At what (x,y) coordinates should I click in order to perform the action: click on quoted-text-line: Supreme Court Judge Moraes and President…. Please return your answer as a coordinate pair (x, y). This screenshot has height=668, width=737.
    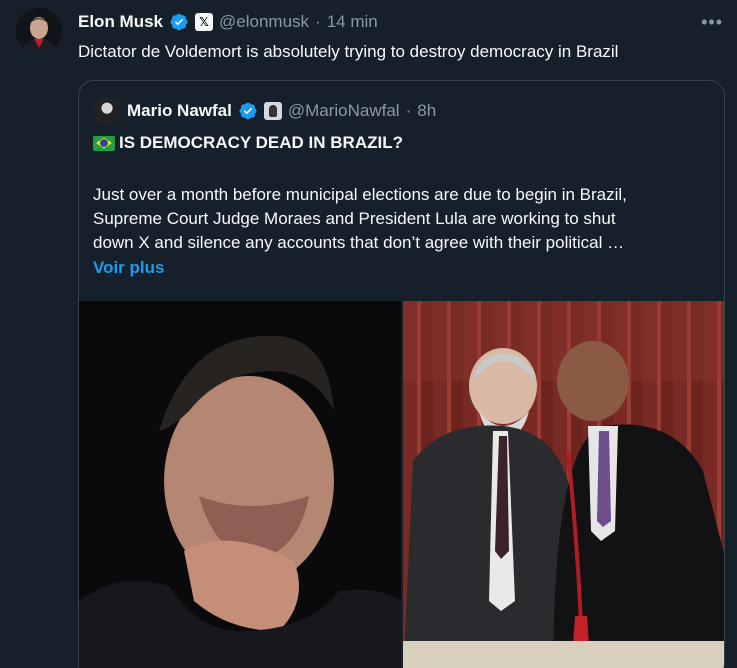
    Looking at the image, I should click on (354, 218).